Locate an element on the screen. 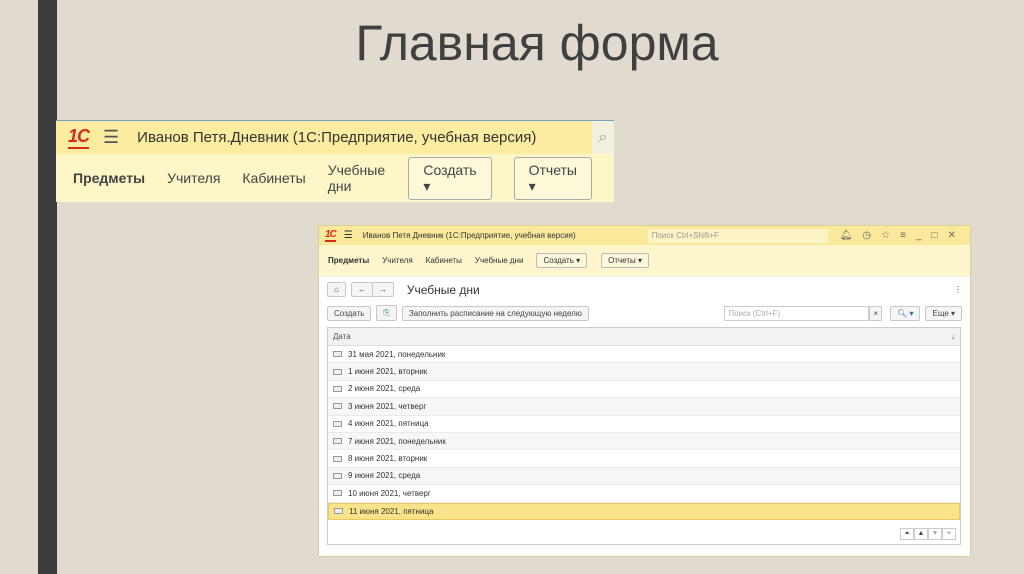 The height and width of the screenshot is (574, 1024). row-date: 11 июня 2021, пятница is located at coordinates (391, 511).